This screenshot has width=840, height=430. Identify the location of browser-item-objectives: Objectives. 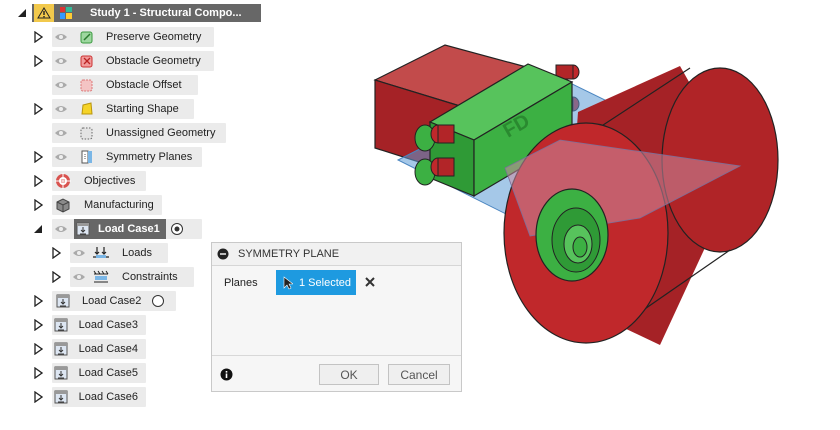
(99, 181).